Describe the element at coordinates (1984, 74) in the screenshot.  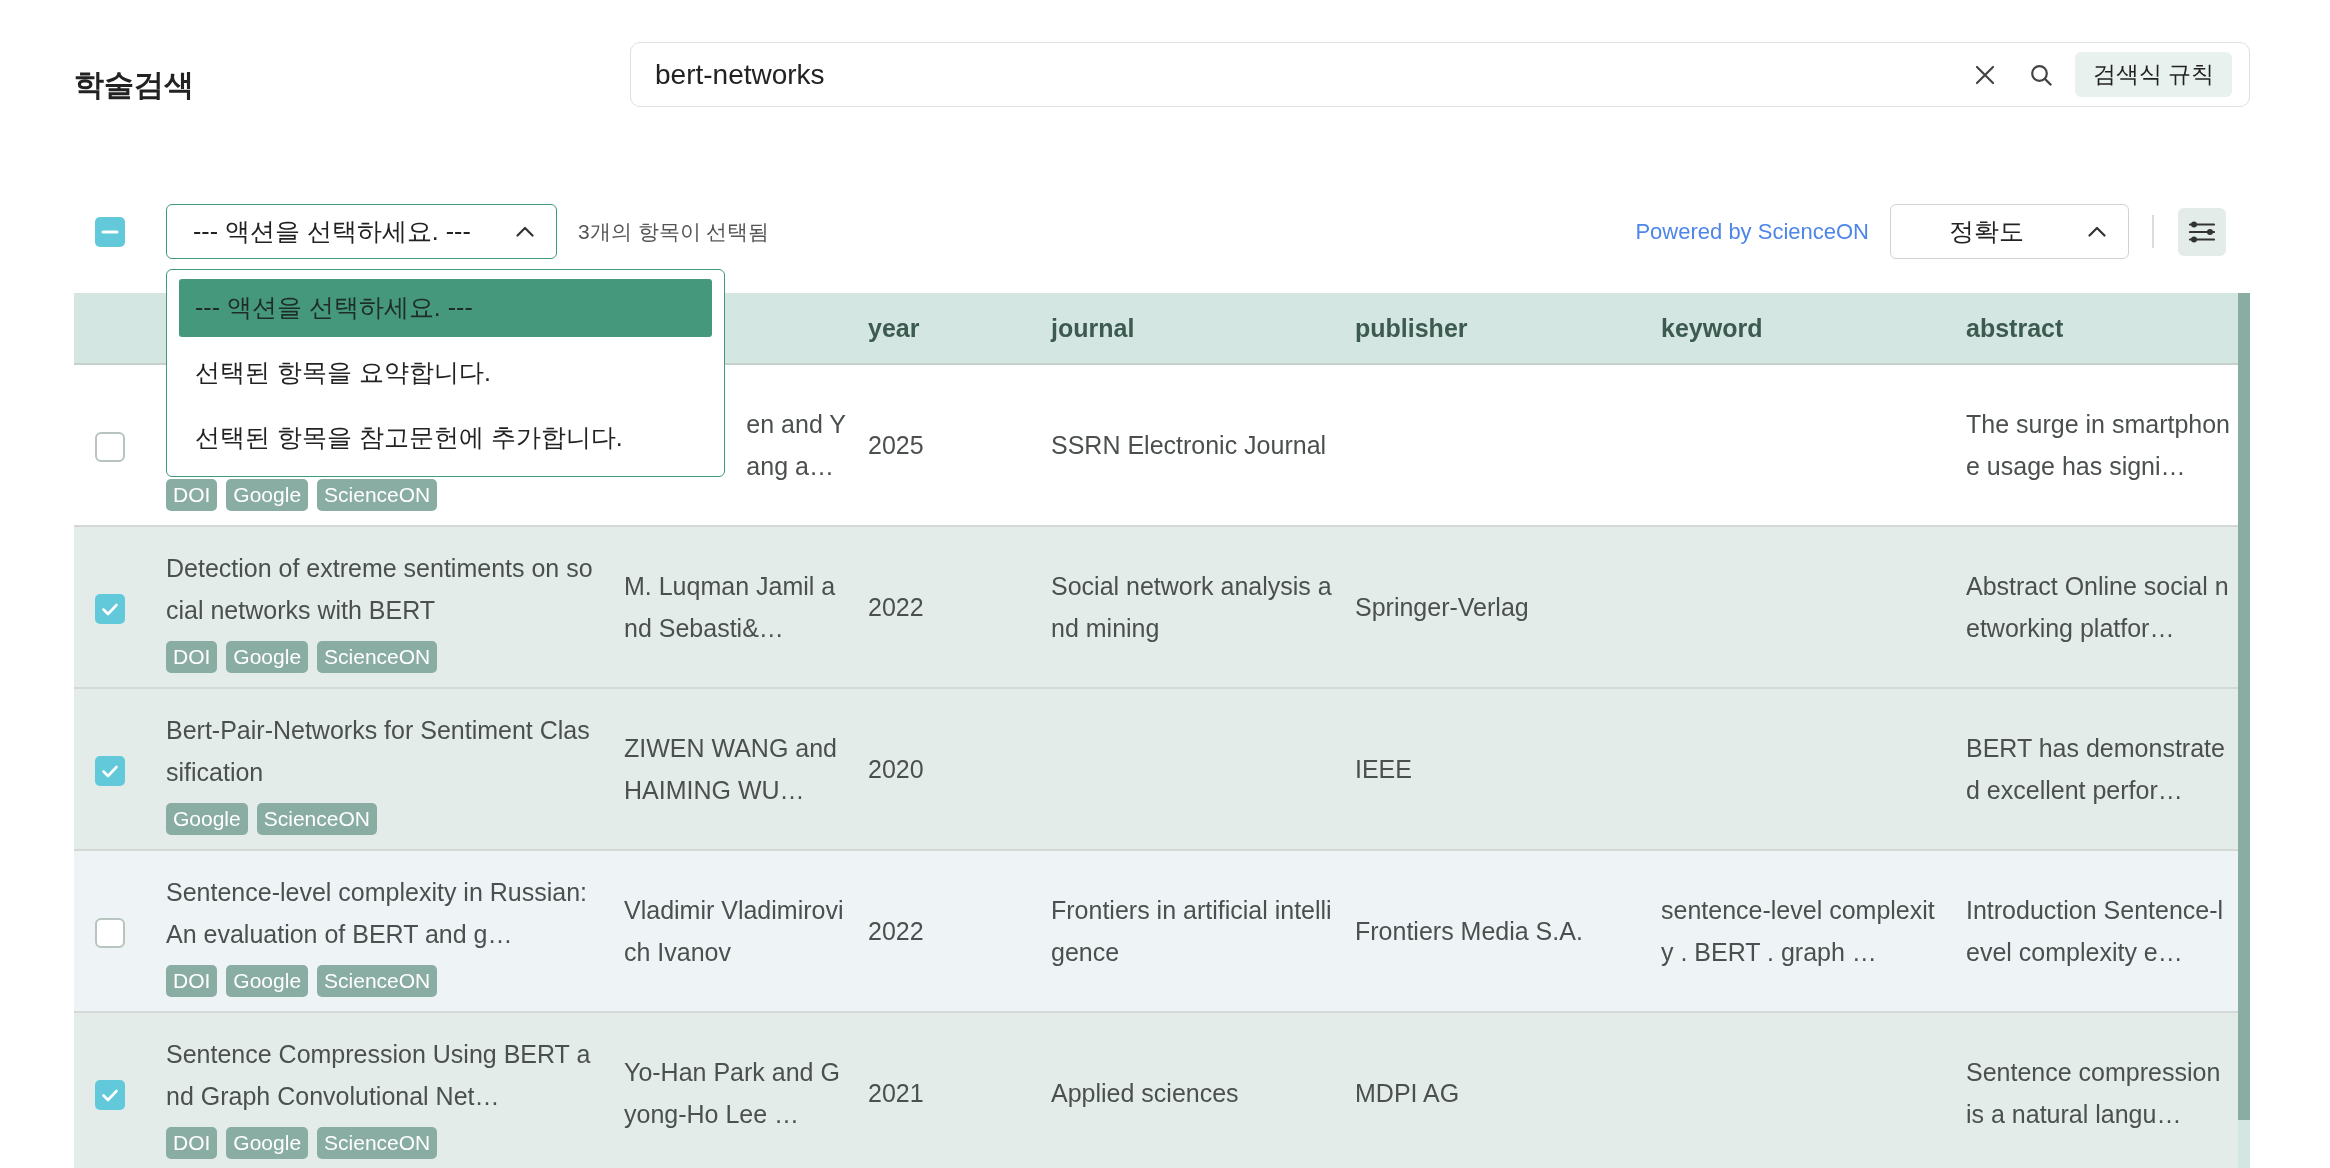
I see `close-icon` at that location.